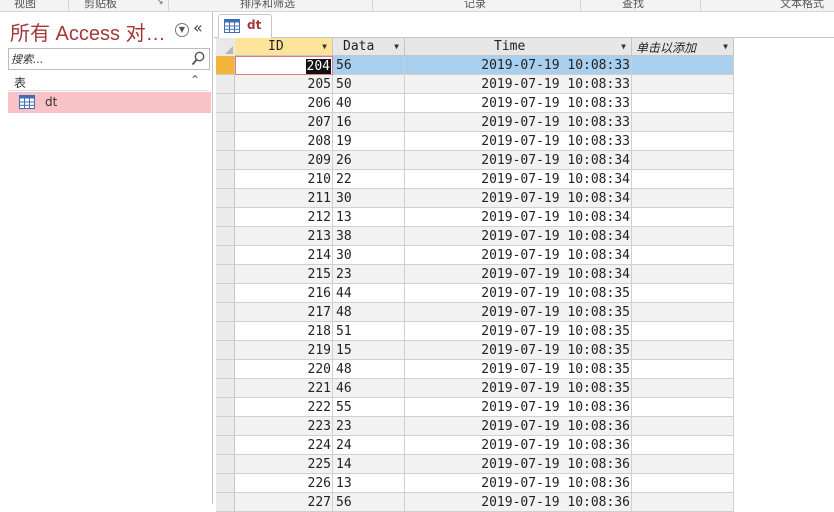  I want to click on table-row: 221 46 2019-07-19 10:08:35, so click(476, 388).